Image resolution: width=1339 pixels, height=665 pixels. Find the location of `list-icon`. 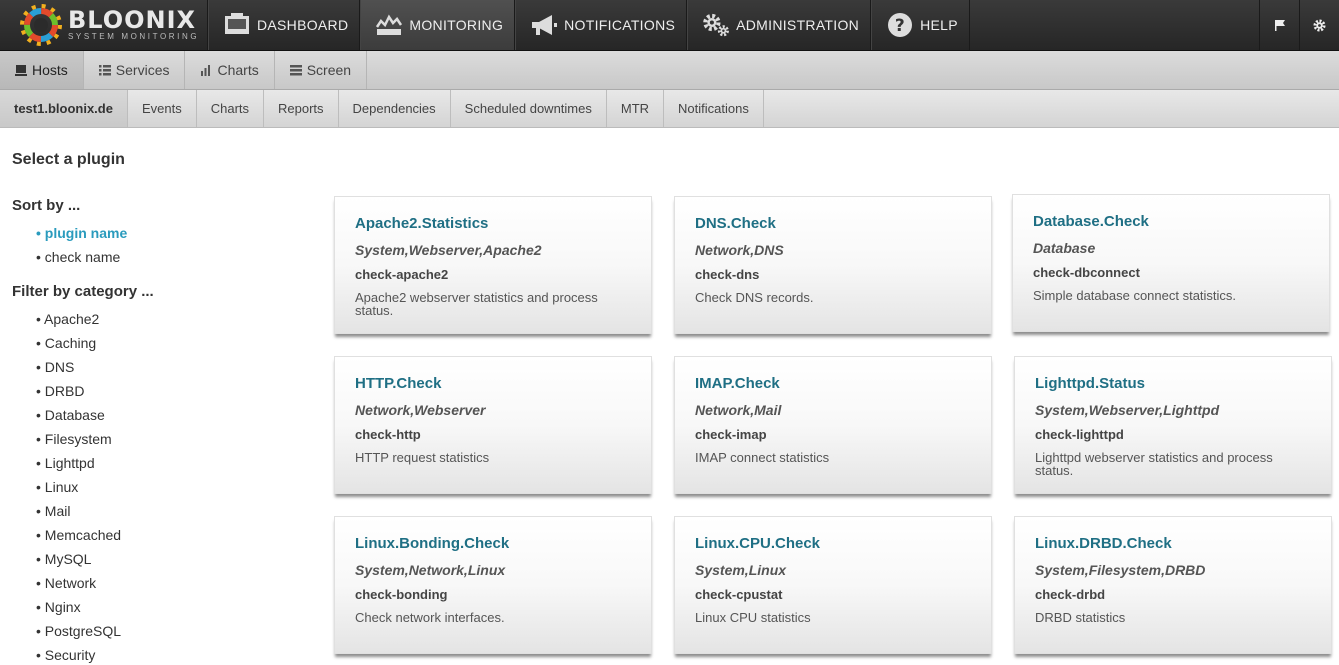

list-icon is located at coordinates (104, 70).